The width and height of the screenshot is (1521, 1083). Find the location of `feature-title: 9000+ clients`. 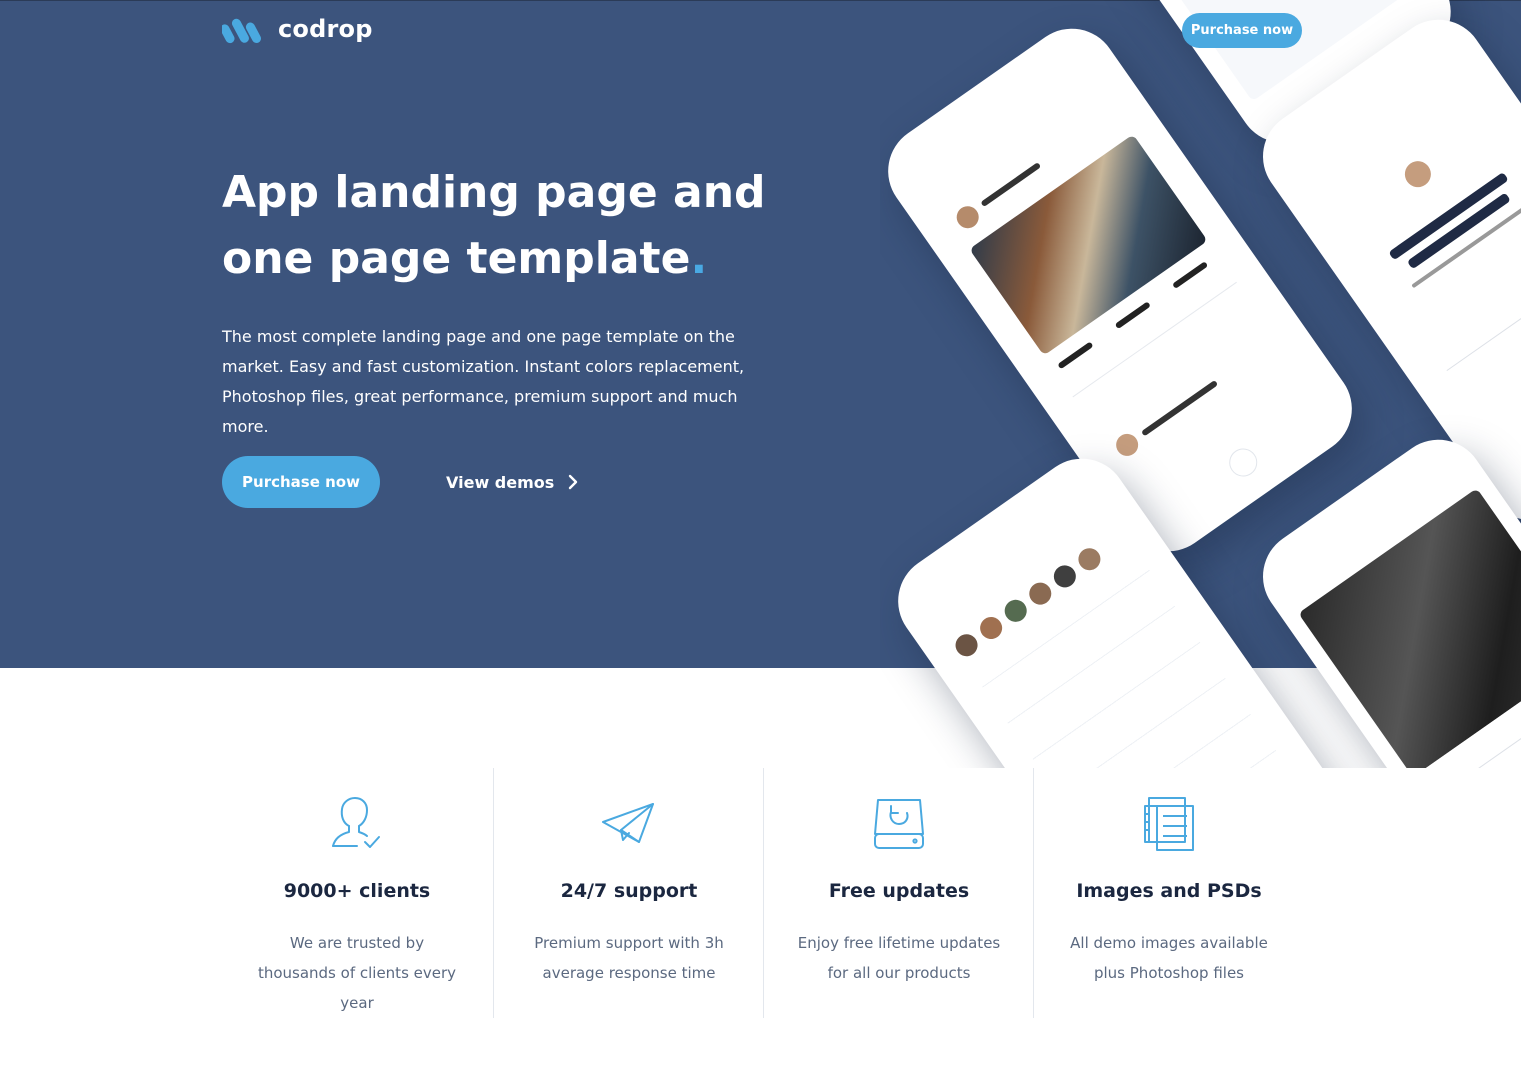

feature-title: 9000+ clients is located at coordinates (357, 891).